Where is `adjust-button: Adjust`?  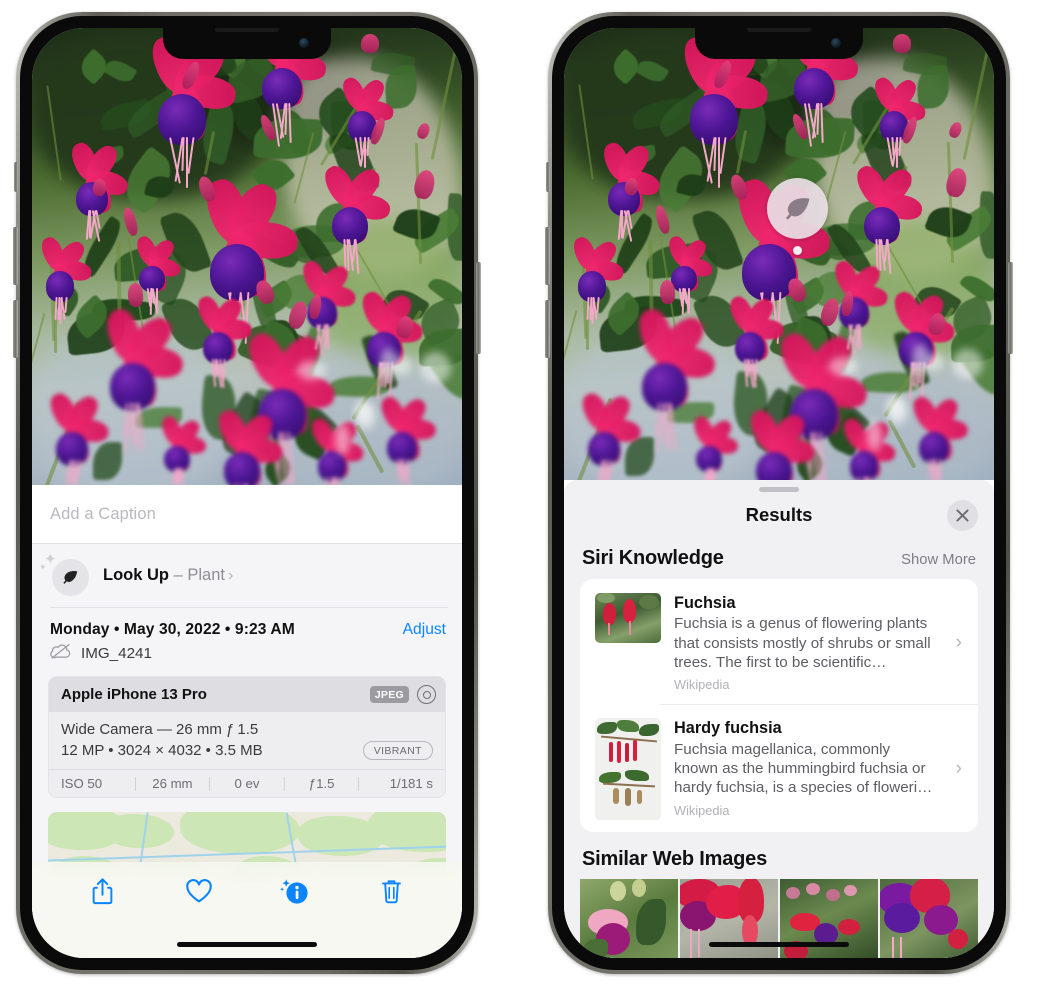
adjust-button: Adjust is located at coordinates (424, 630).